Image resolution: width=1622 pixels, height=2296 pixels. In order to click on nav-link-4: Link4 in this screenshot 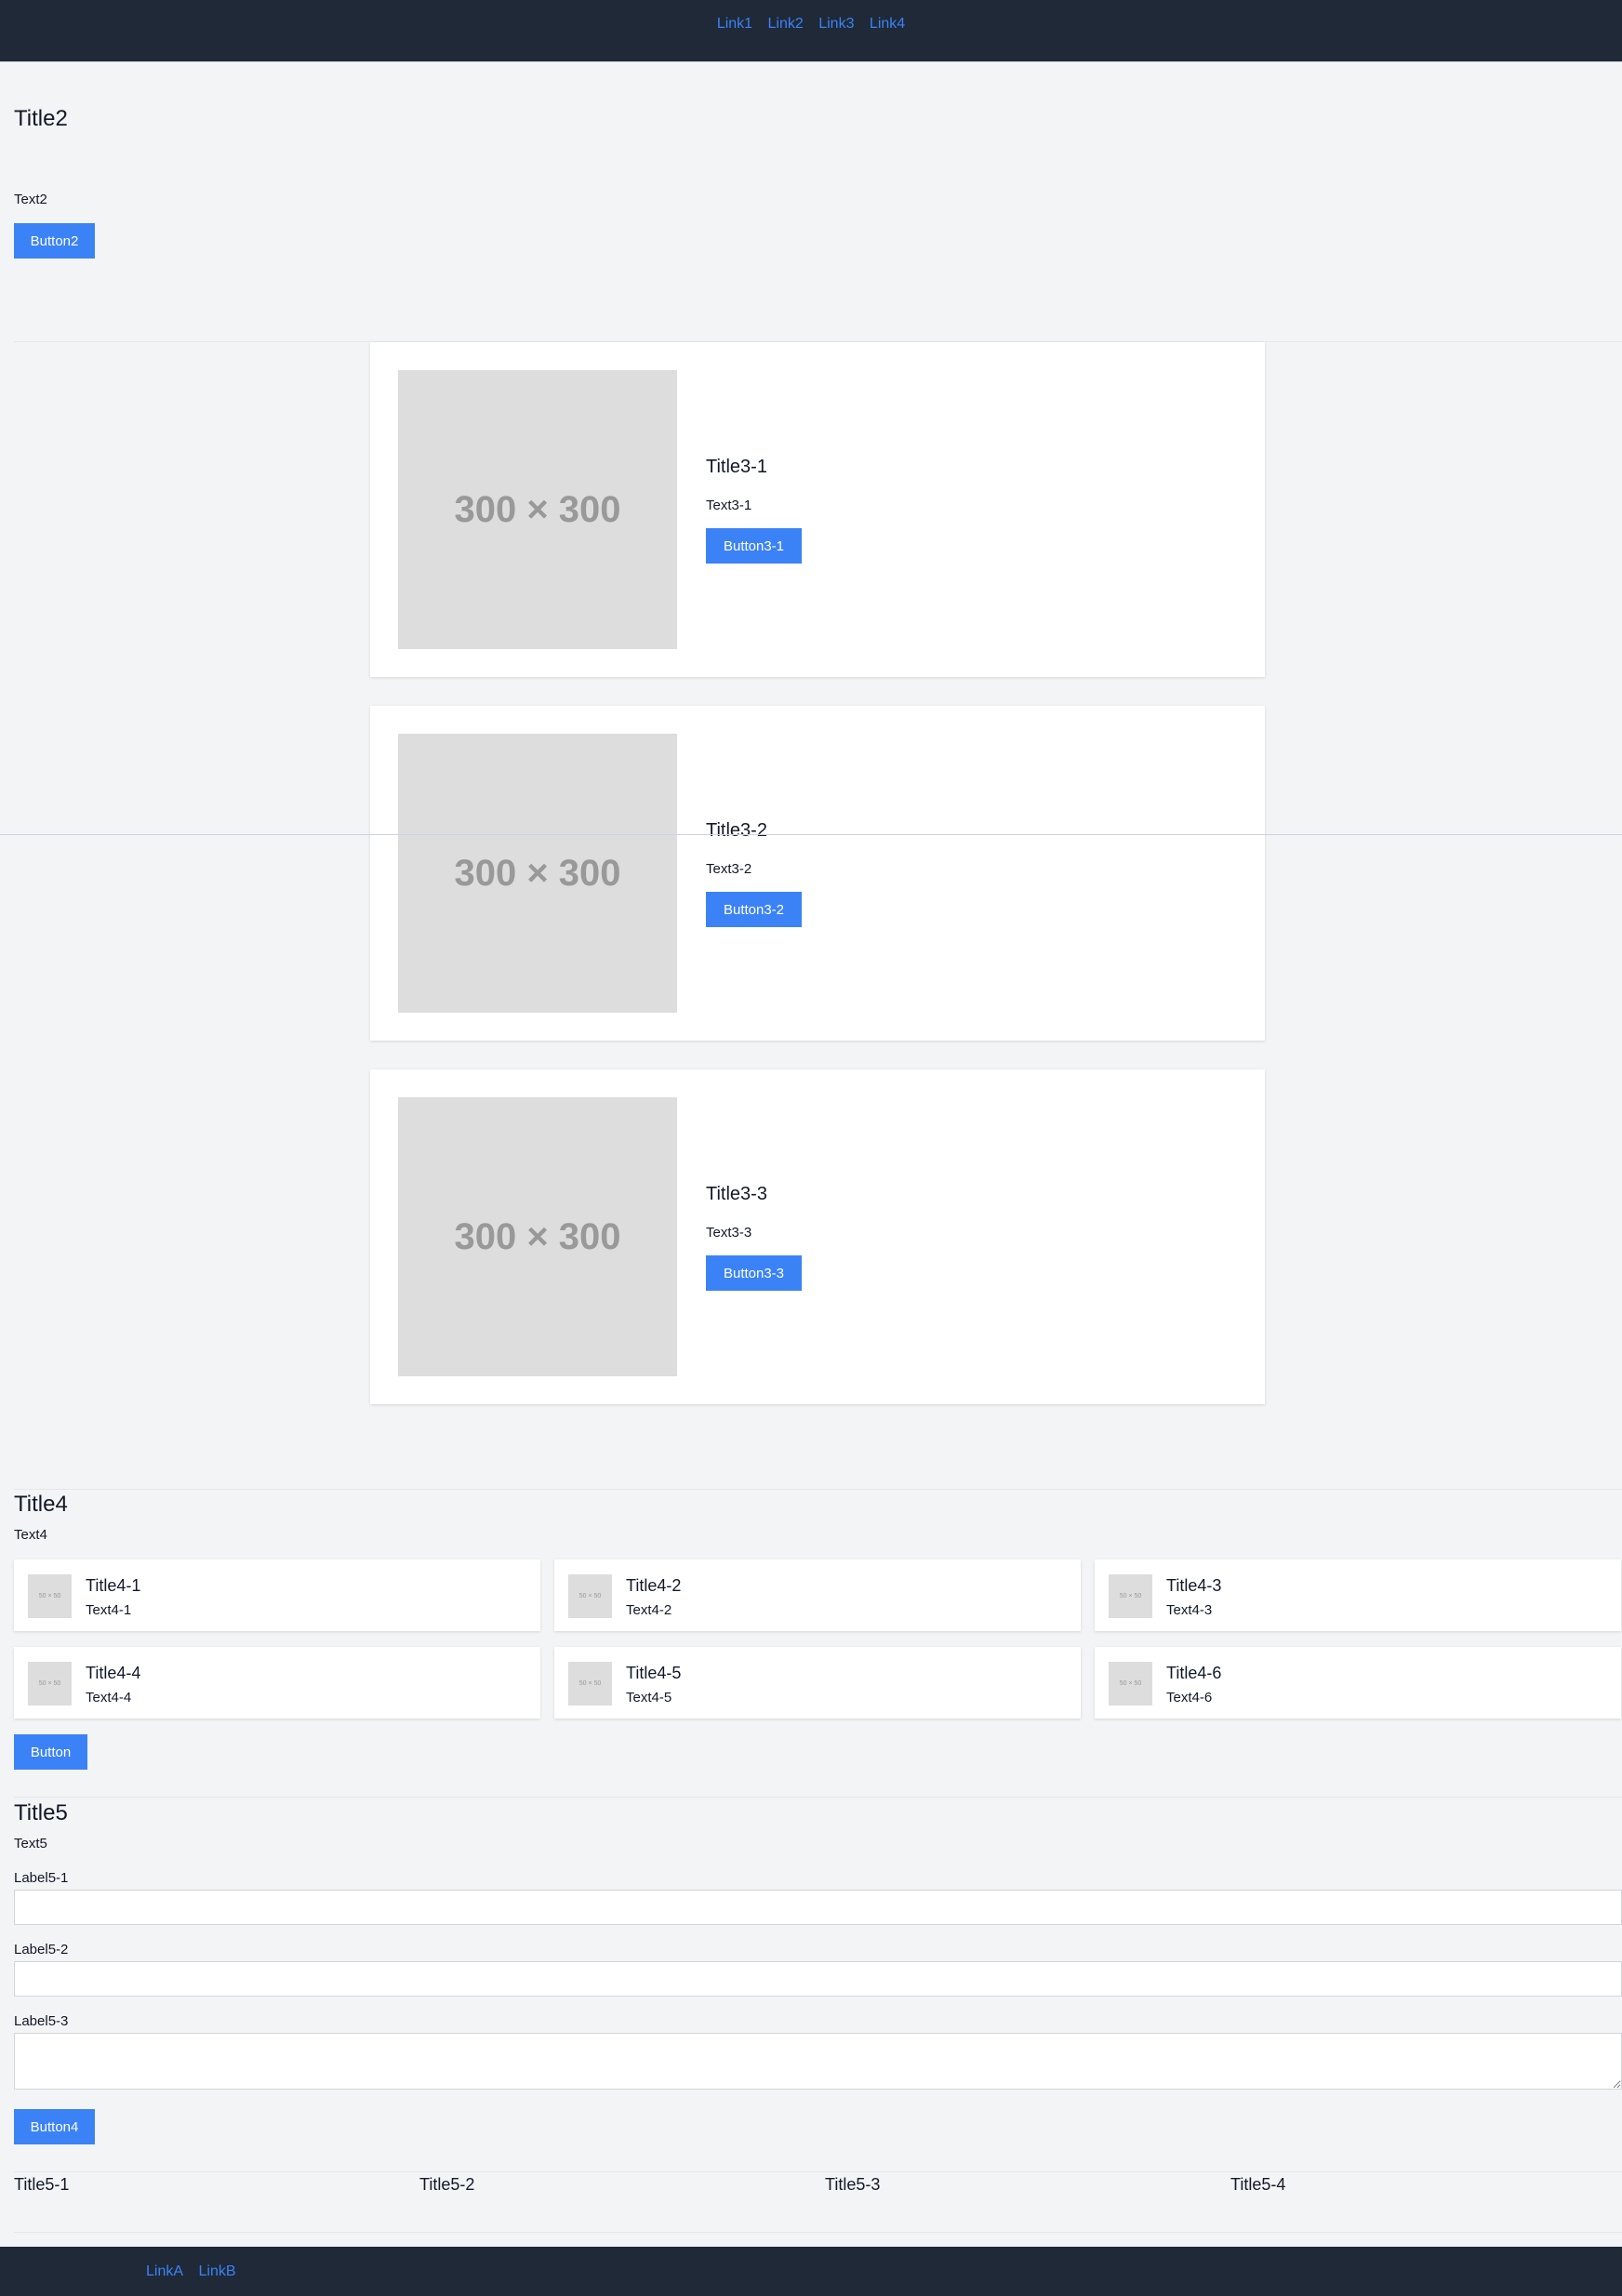, I will do `click(887, 24)`.